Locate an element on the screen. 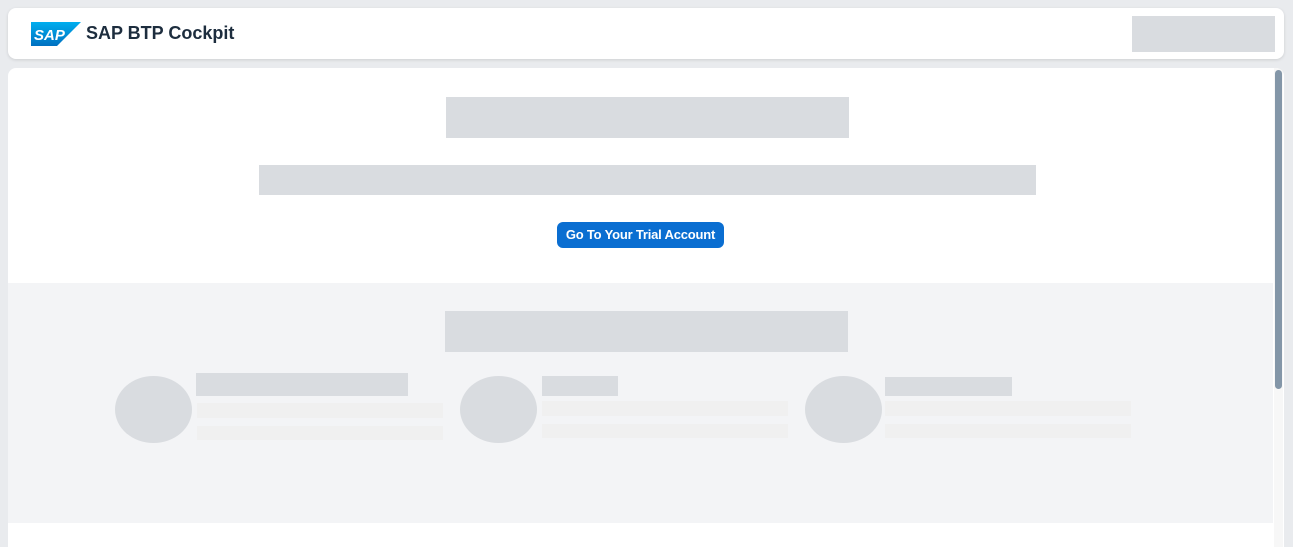 The width and height of the screenshot is (1293, 547). sap-logo: SAP is located at coordinates (56, 34).